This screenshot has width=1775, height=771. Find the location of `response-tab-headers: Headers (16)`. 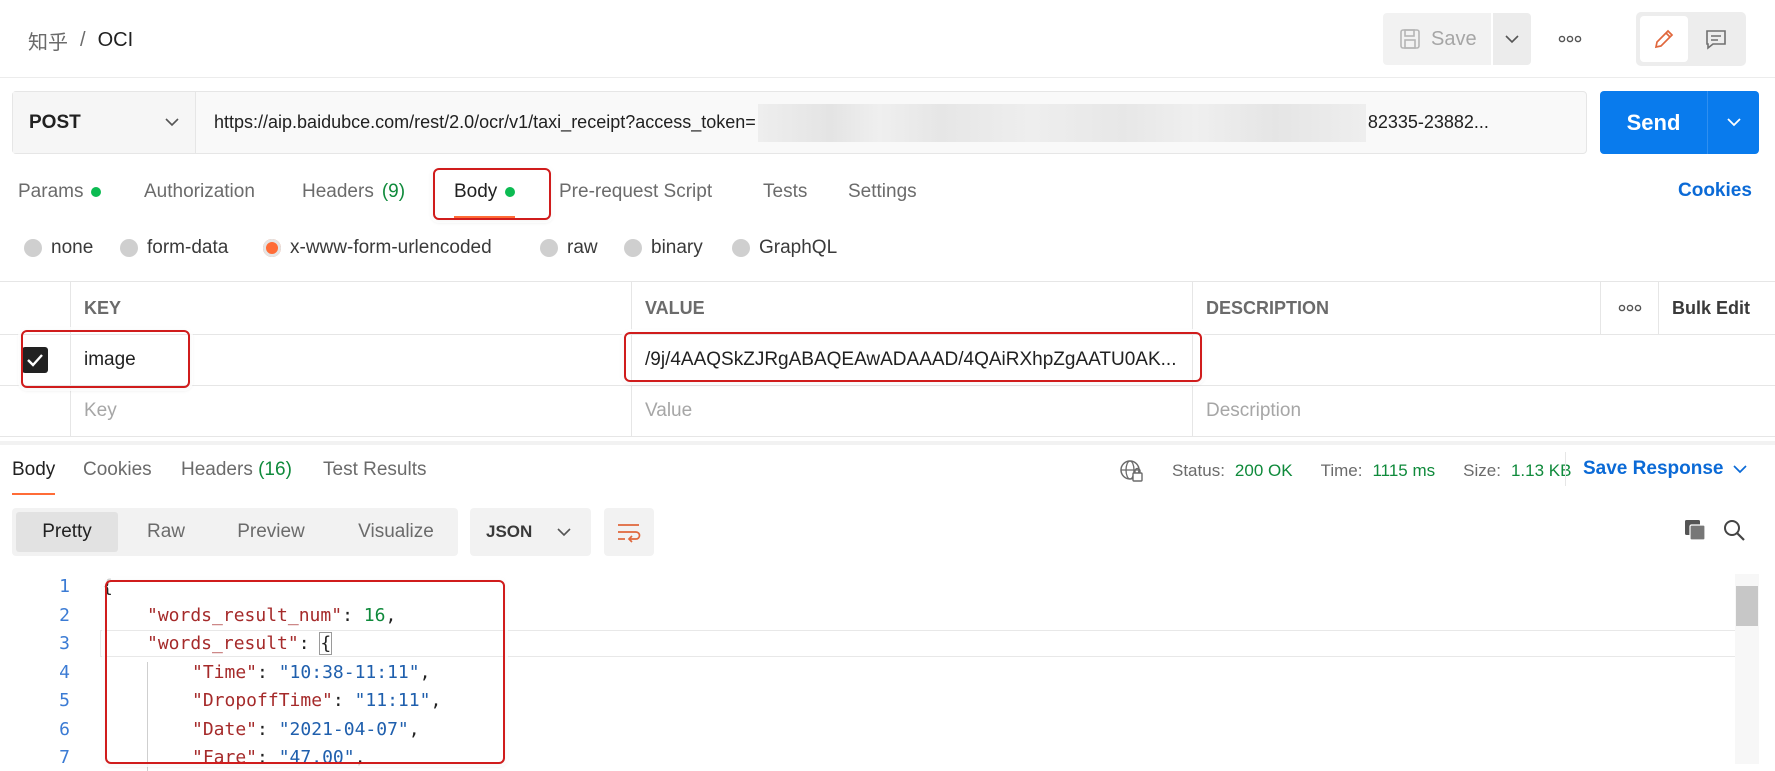

response-tab-headers: Headers (16) is located at coordinates (236, 470).